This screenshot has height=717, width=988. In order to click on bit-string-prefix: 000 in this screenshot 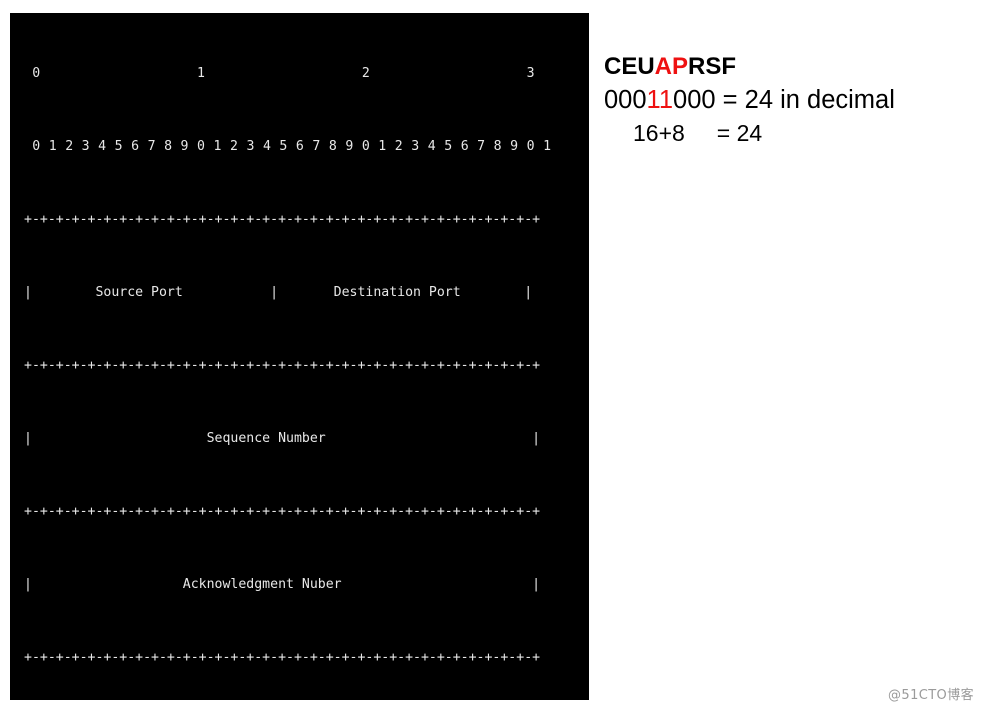, I will do `click(625, 100)`.